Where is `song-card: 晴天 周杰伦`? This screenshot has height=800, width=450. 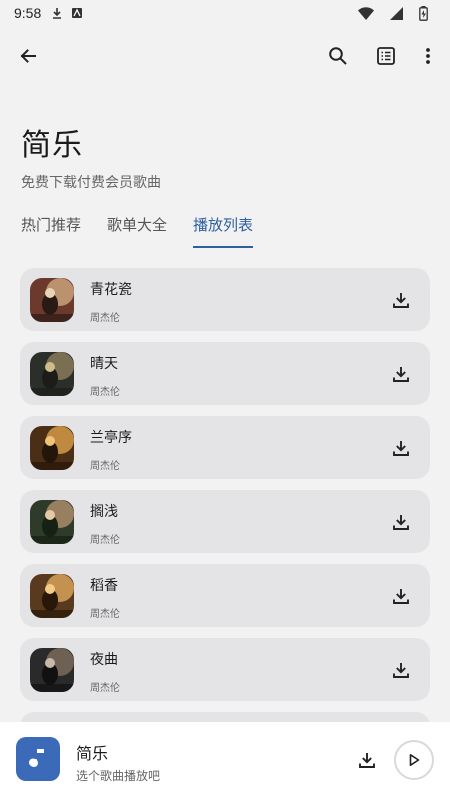 song-card: 晴天 周杰伦 is located at coordinates (225, 373).